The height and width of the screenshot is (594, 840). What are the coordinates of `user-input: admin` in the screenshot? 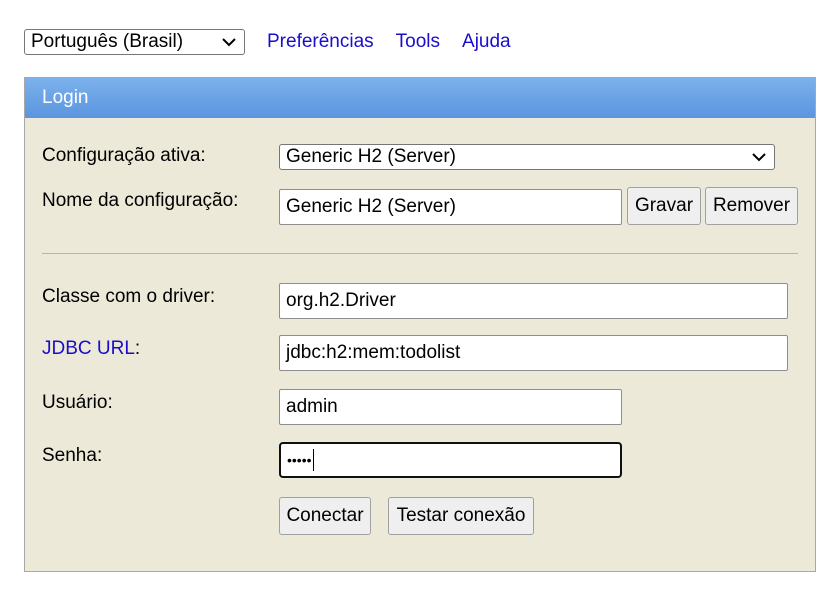 It's located at (450, 407).